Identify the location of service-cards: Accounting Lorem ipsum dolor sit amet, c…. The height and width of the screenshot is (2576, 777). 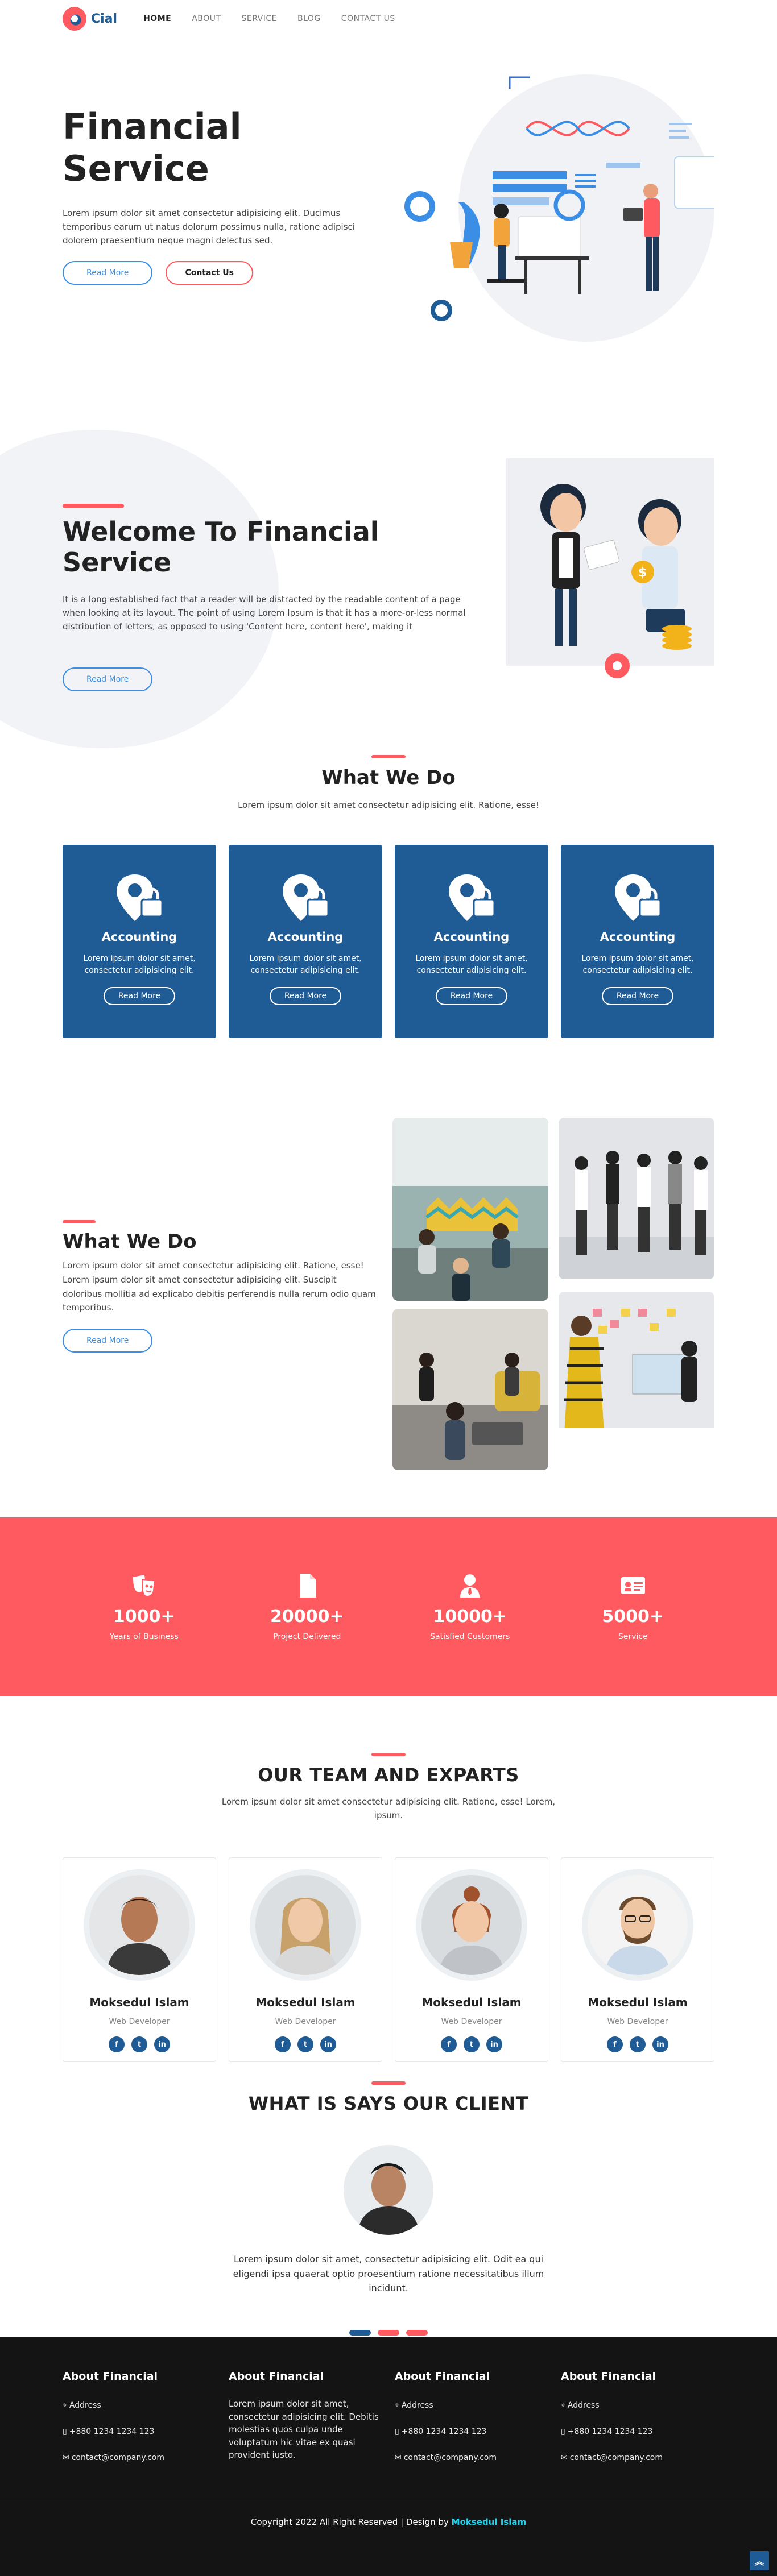
(388, 942).